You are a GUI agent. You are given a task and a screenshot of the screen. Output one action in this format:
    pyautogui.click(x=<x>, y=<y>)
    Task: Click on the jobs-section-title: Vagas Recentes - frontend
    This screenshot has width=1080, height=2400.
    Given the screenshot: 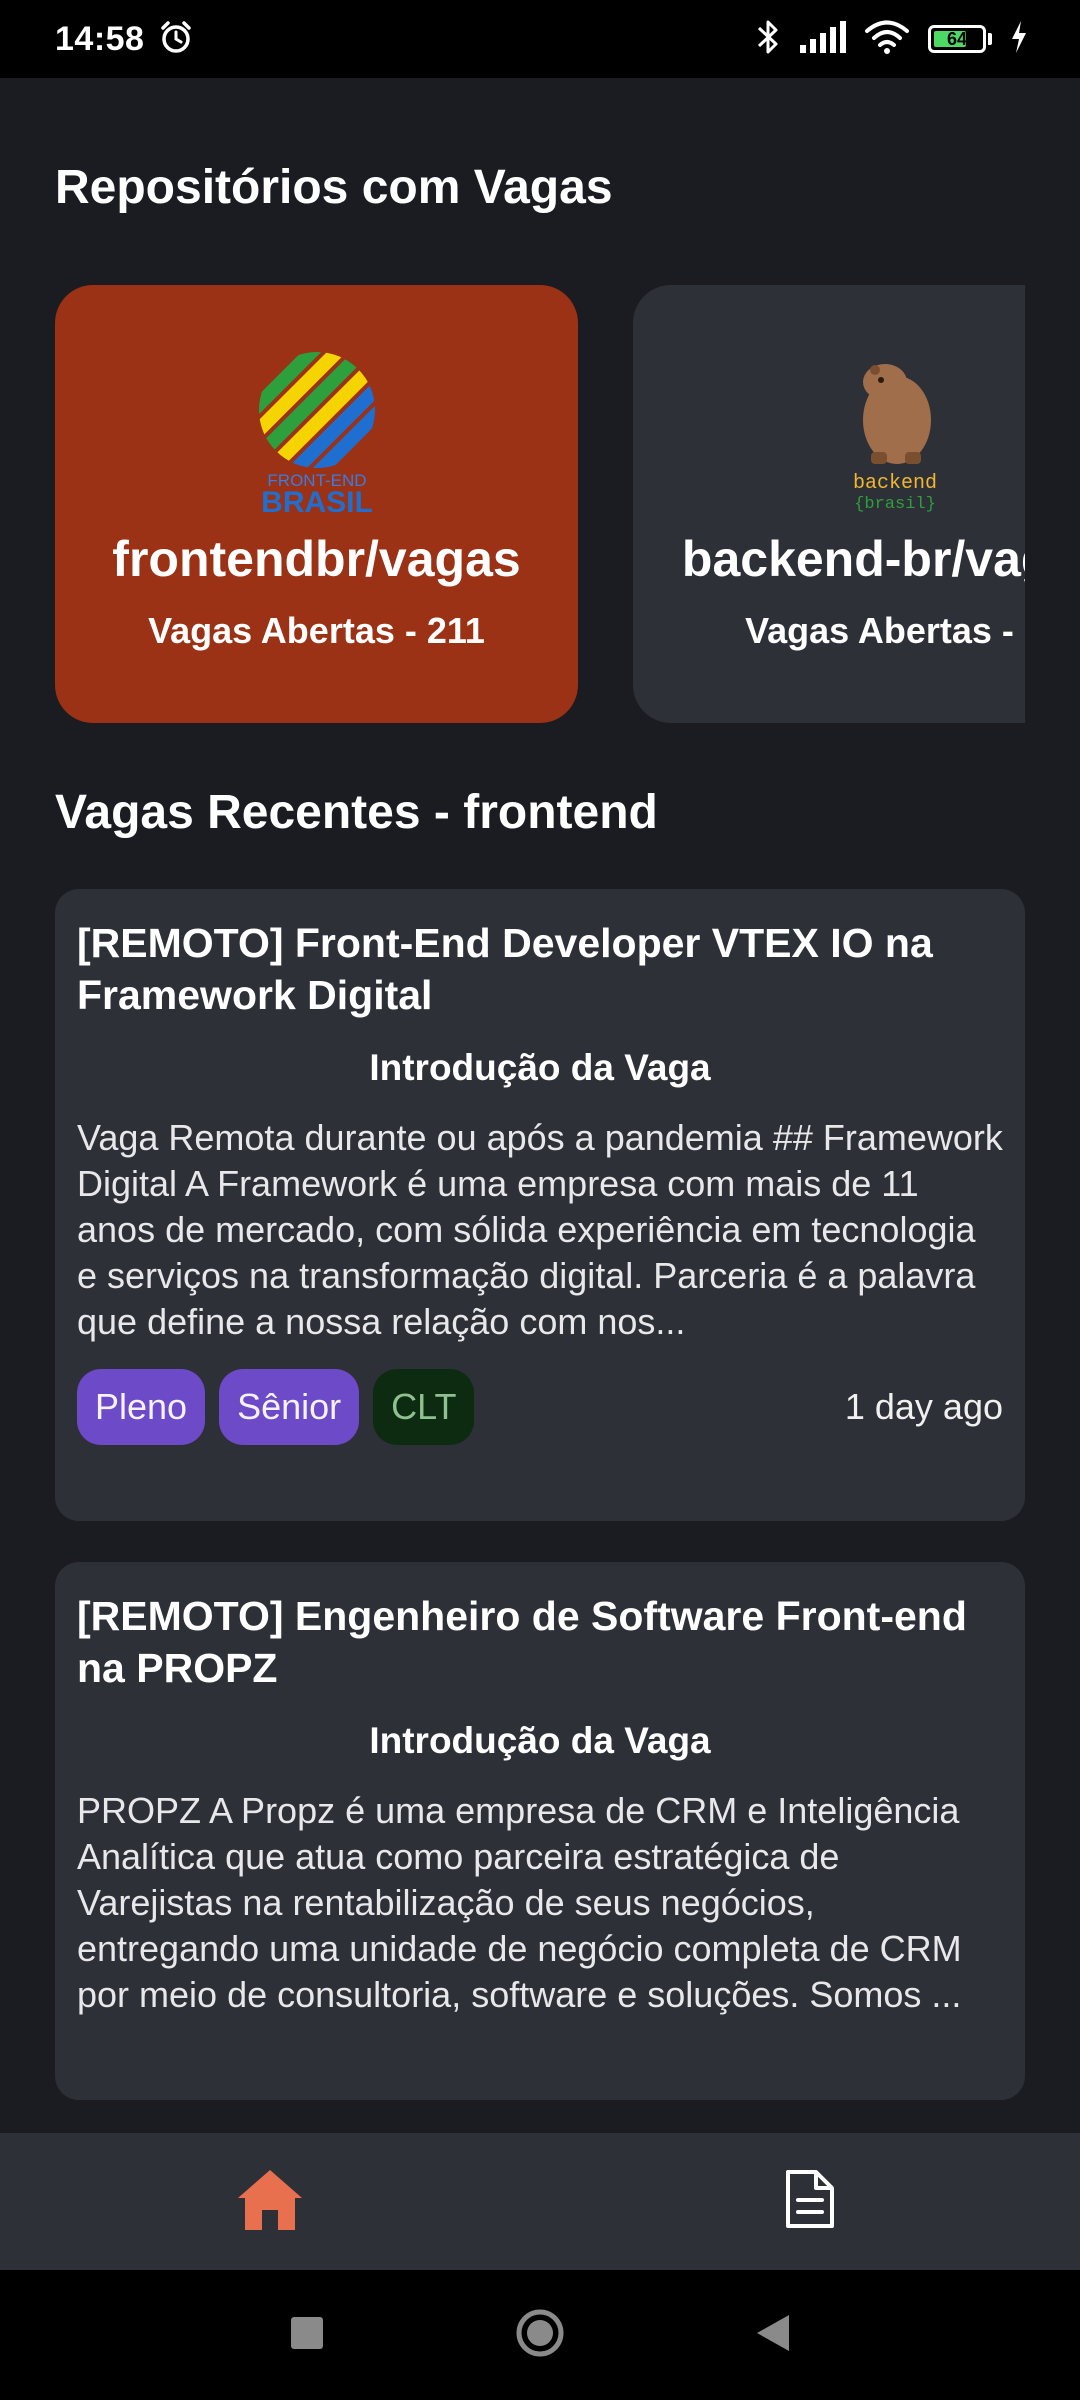 What is the action you would take?
    pyautogui.click(x=356, y=812)
    